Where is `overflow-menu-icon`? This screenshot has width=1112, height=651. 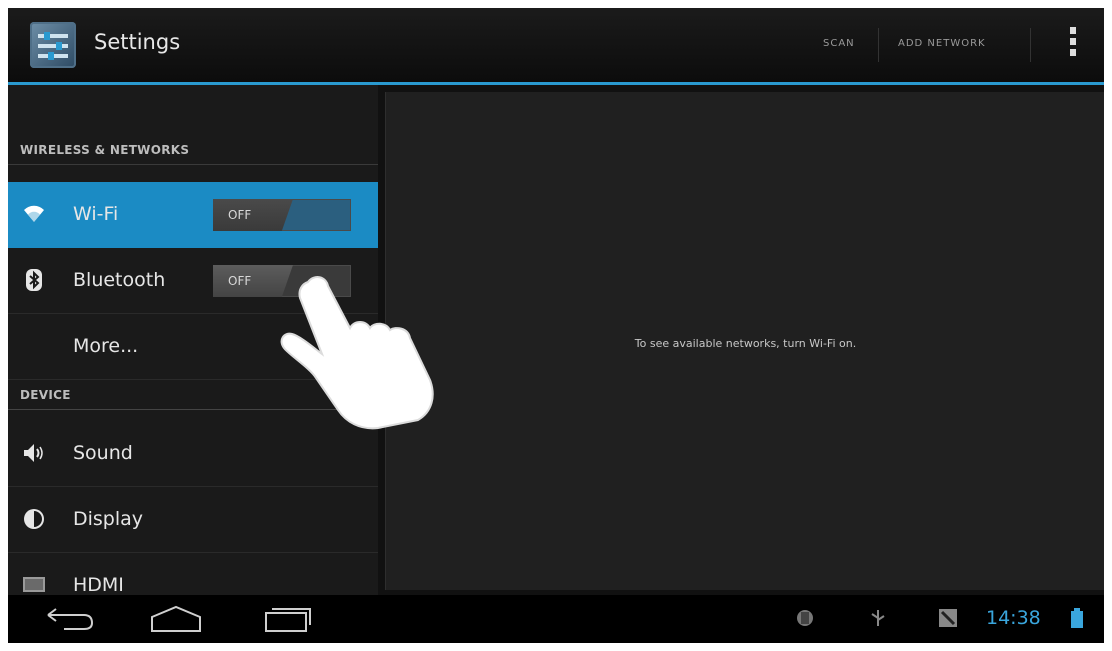
overflow-menu-icon is located at coordinates (1073, 45).